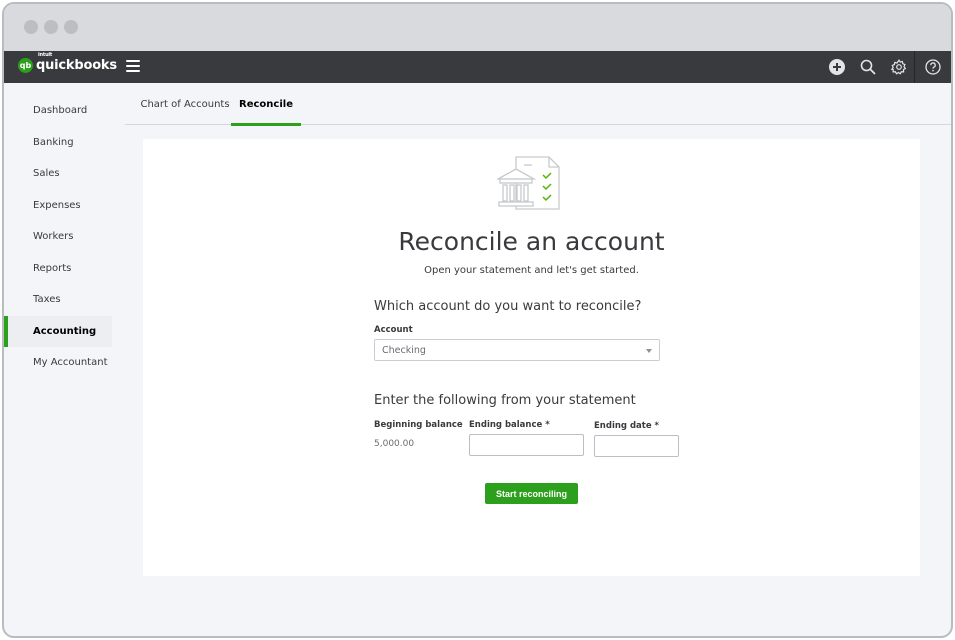 This screenshot has width=955, height=640. Describe the element at coordinates (531, 493) in the screenshot. I see `start-reconciling-button: Start reconciling` at that location.